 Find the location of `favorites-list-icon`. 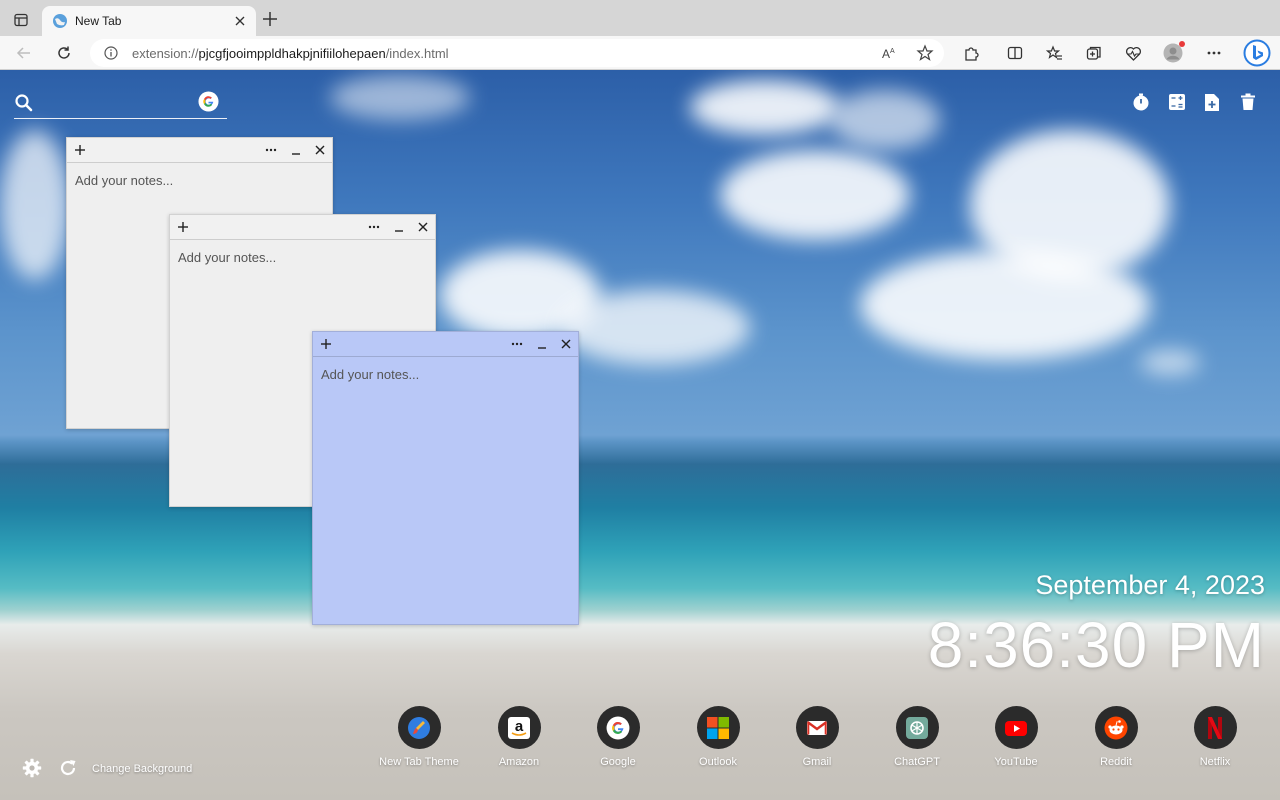

favorites-list-icon is located at coordinates (1053, 52).